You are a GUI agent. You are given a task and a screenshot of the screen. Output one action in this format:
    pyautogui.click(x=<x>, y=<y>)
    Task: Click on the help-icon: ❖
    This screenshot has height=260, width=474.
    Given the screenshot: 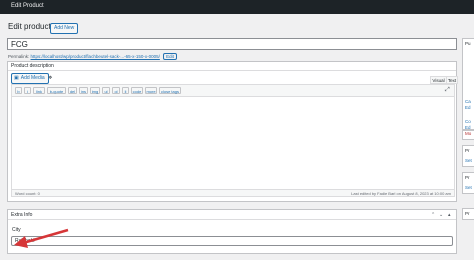 What is the action you would take?
    pyautogui.click(x=50, y=78)
    